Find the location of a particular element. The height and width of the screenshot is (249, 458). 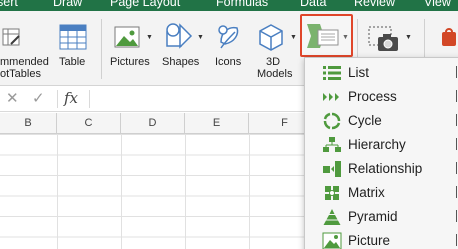

tab-review: Review is located at coordinates (374, 4).